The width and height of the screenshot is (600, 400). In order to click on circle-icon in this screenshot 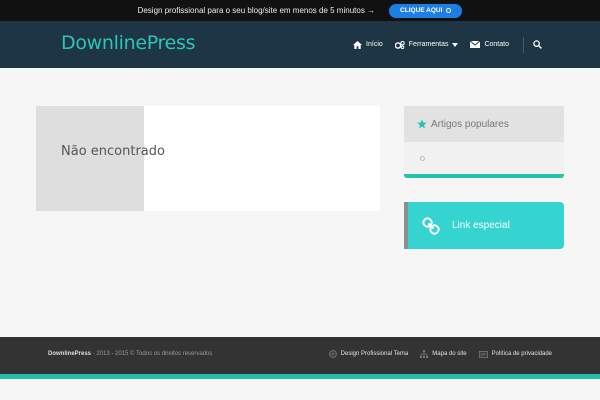, I will do `click(449, 10)`.